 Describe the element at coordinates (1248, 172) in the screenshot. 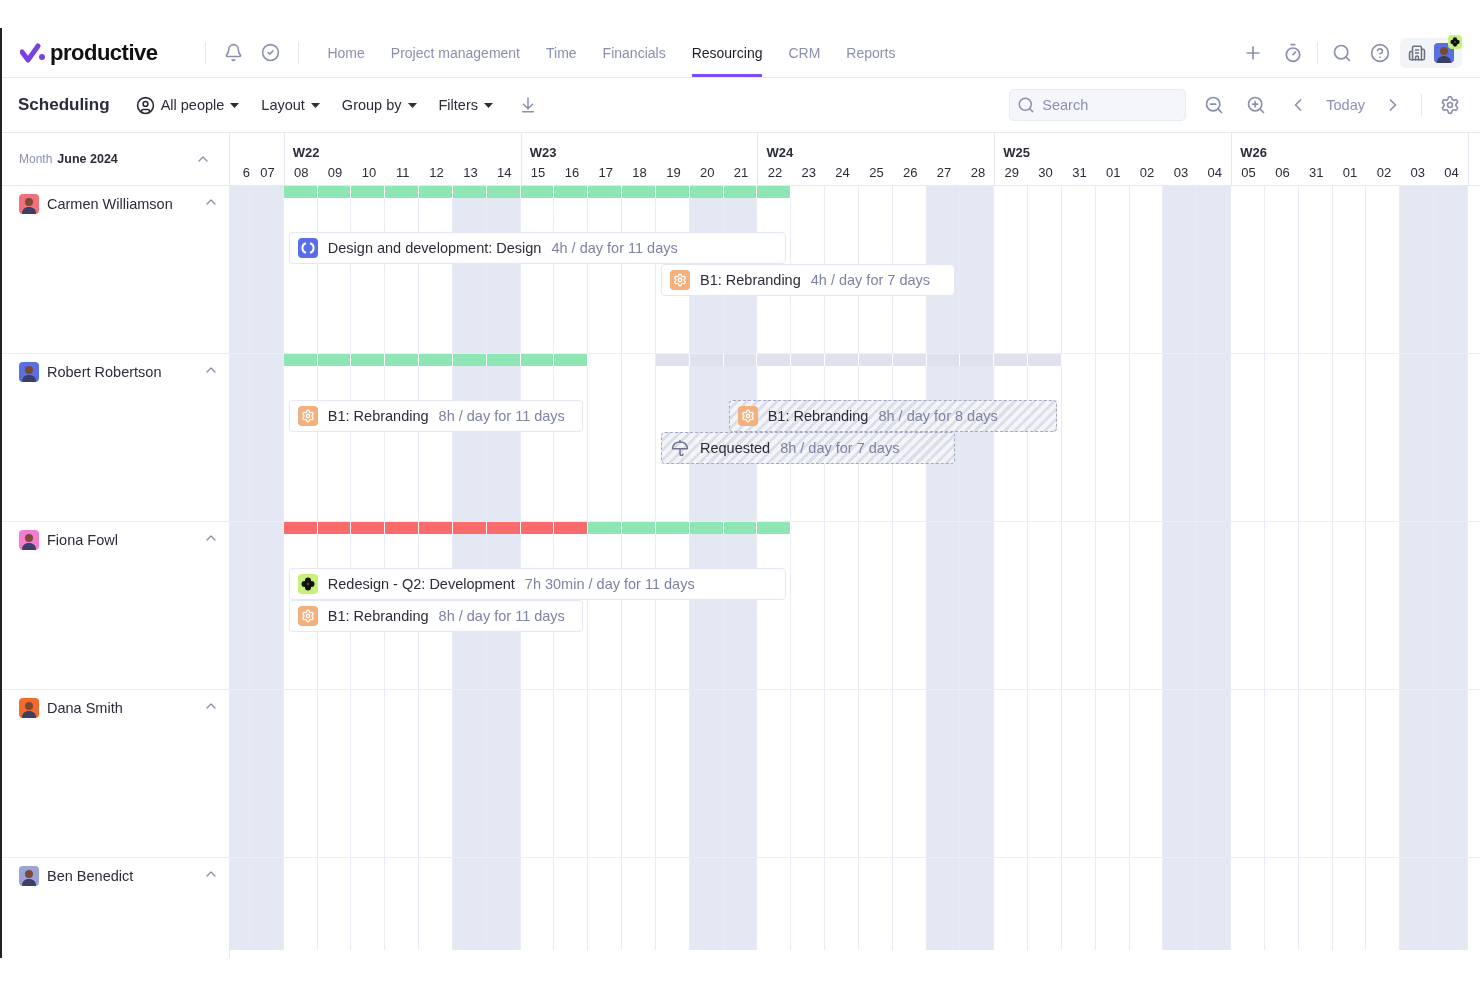

I see `day-label: 05` at that location.